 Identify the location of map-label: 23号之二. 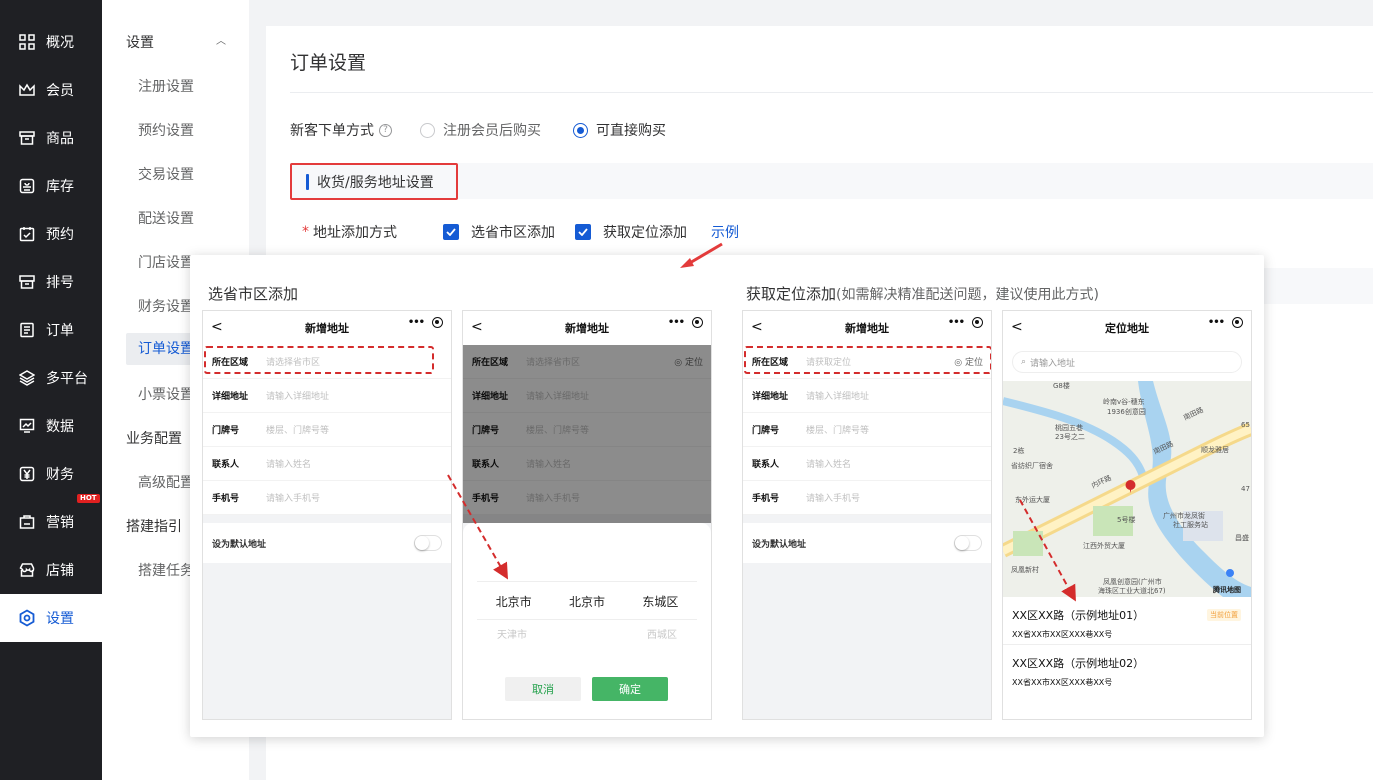
(1070, 437).